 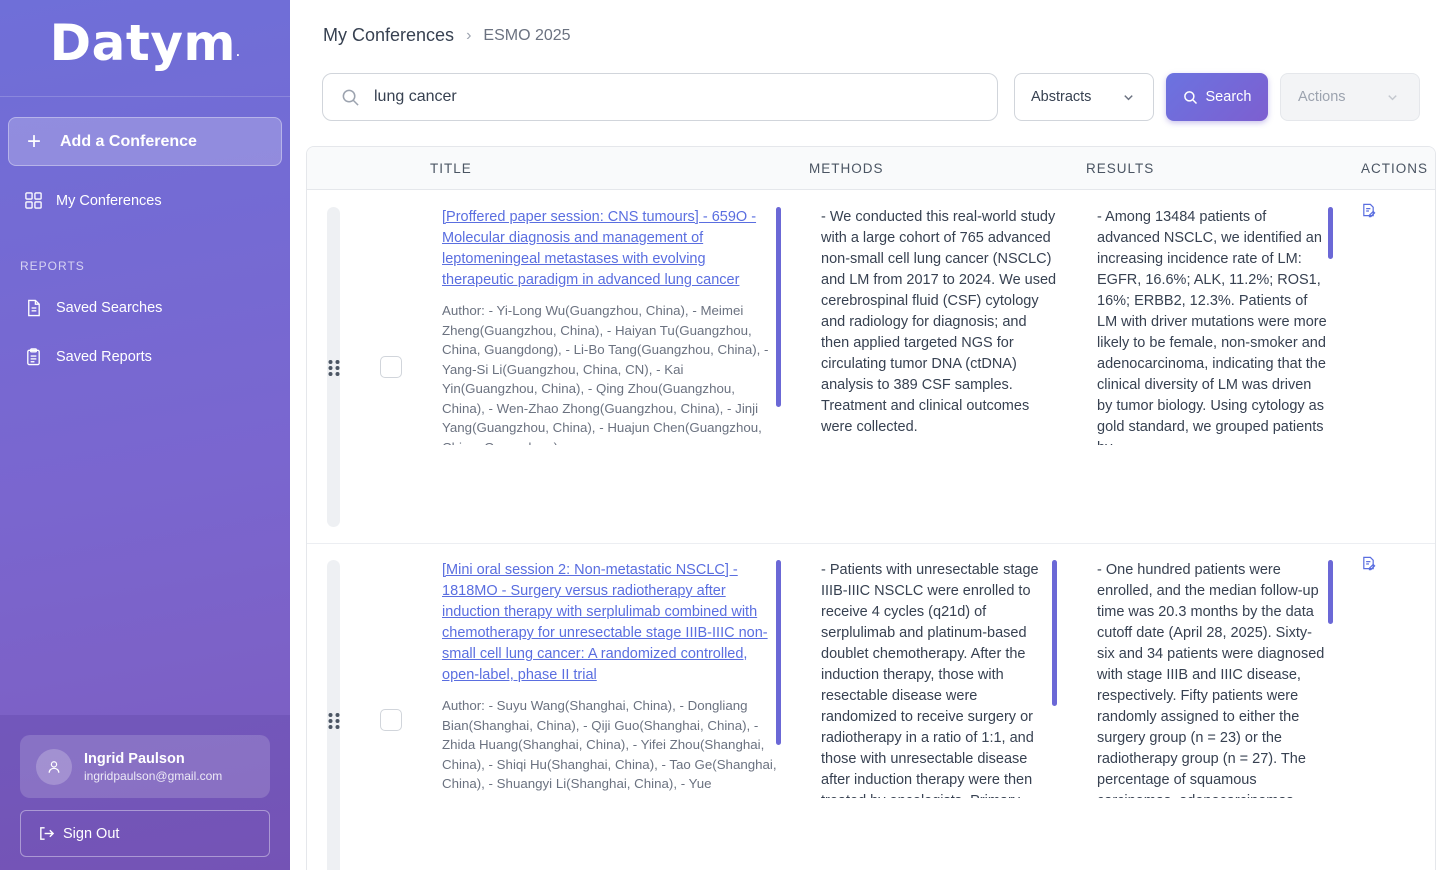 I want to click on document-icon, so click(x=34, y=308).